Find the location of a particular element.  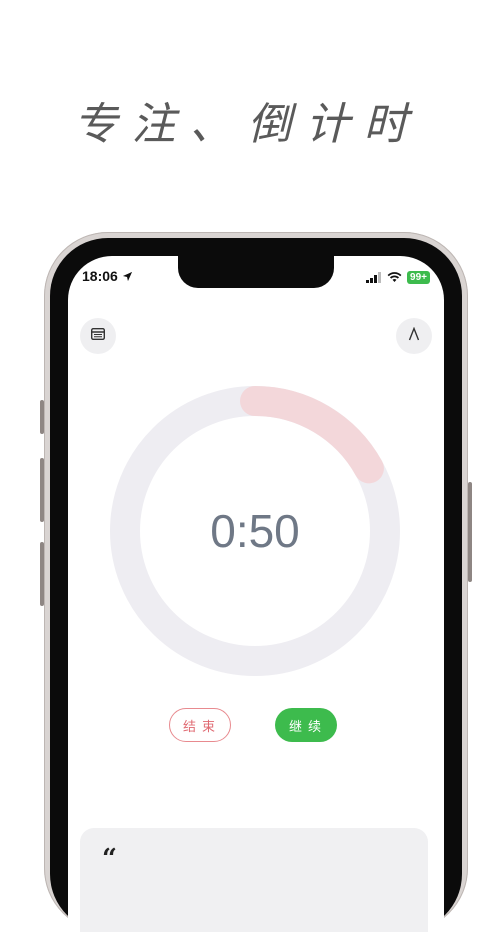

theme-button is located at coordinates (414, 336).